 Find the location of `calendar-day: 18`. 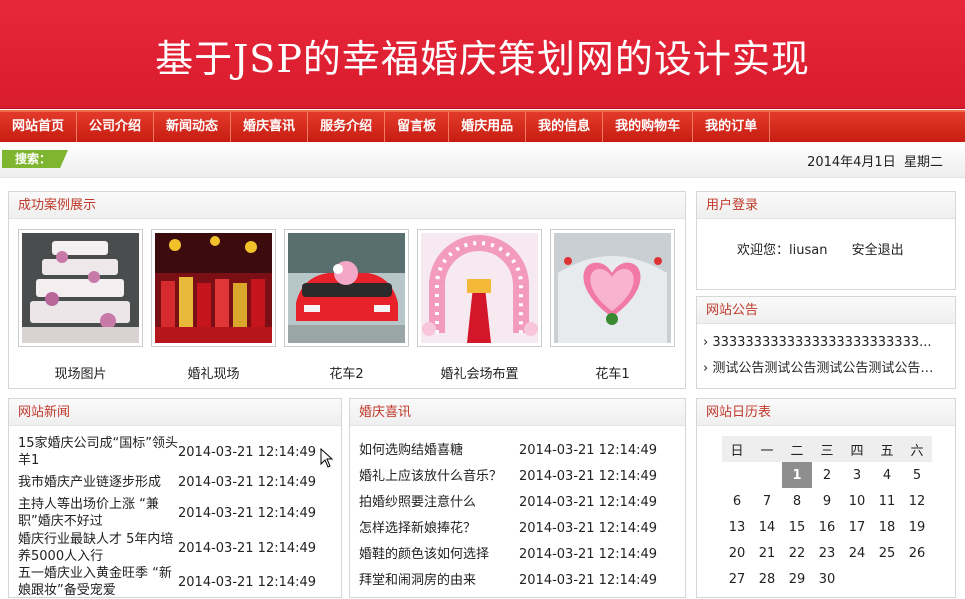

calendar-day: 18 is located at coordinates (887, 527).